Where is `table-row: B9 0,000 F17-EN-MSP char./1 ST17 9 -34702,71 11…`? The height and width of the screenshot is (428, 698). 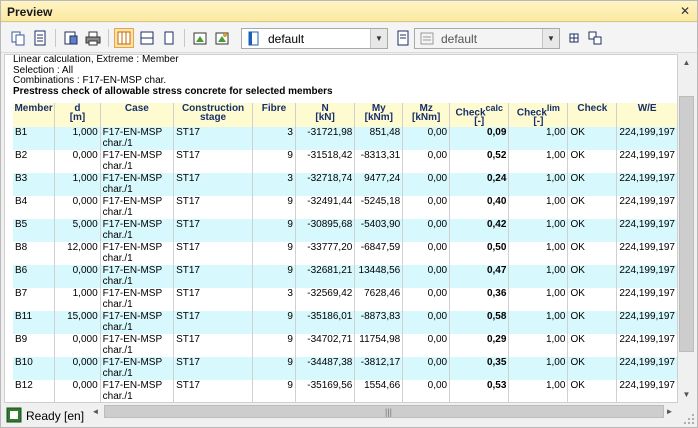
table-row: B9 0,000 F17-EN-MSP char./1 ST17 9 -34702,71 11… is located at coordinates (345, 345).